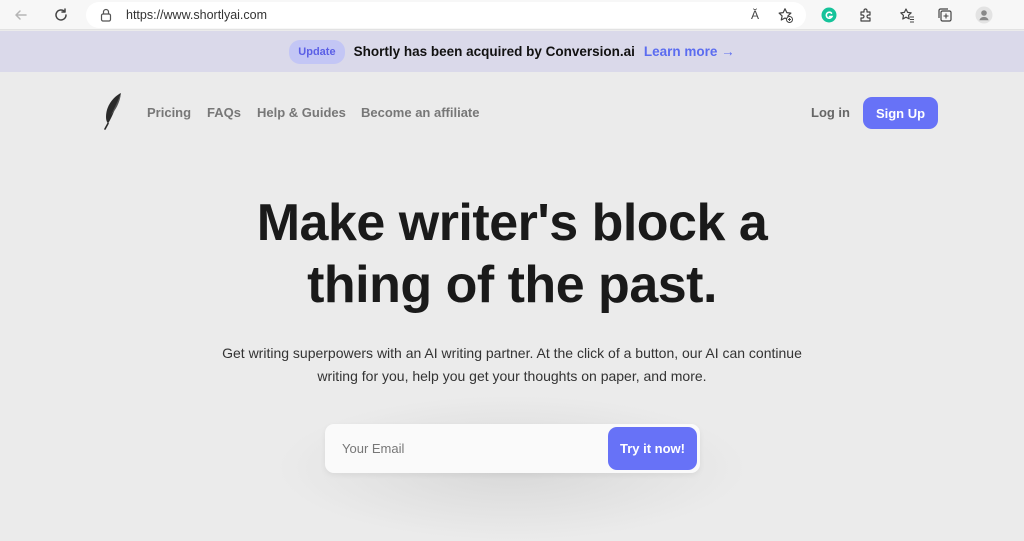 Image resolution: width=1024 pixels, height=541 pixels. I want to click on back-icon, so click(21, 15).